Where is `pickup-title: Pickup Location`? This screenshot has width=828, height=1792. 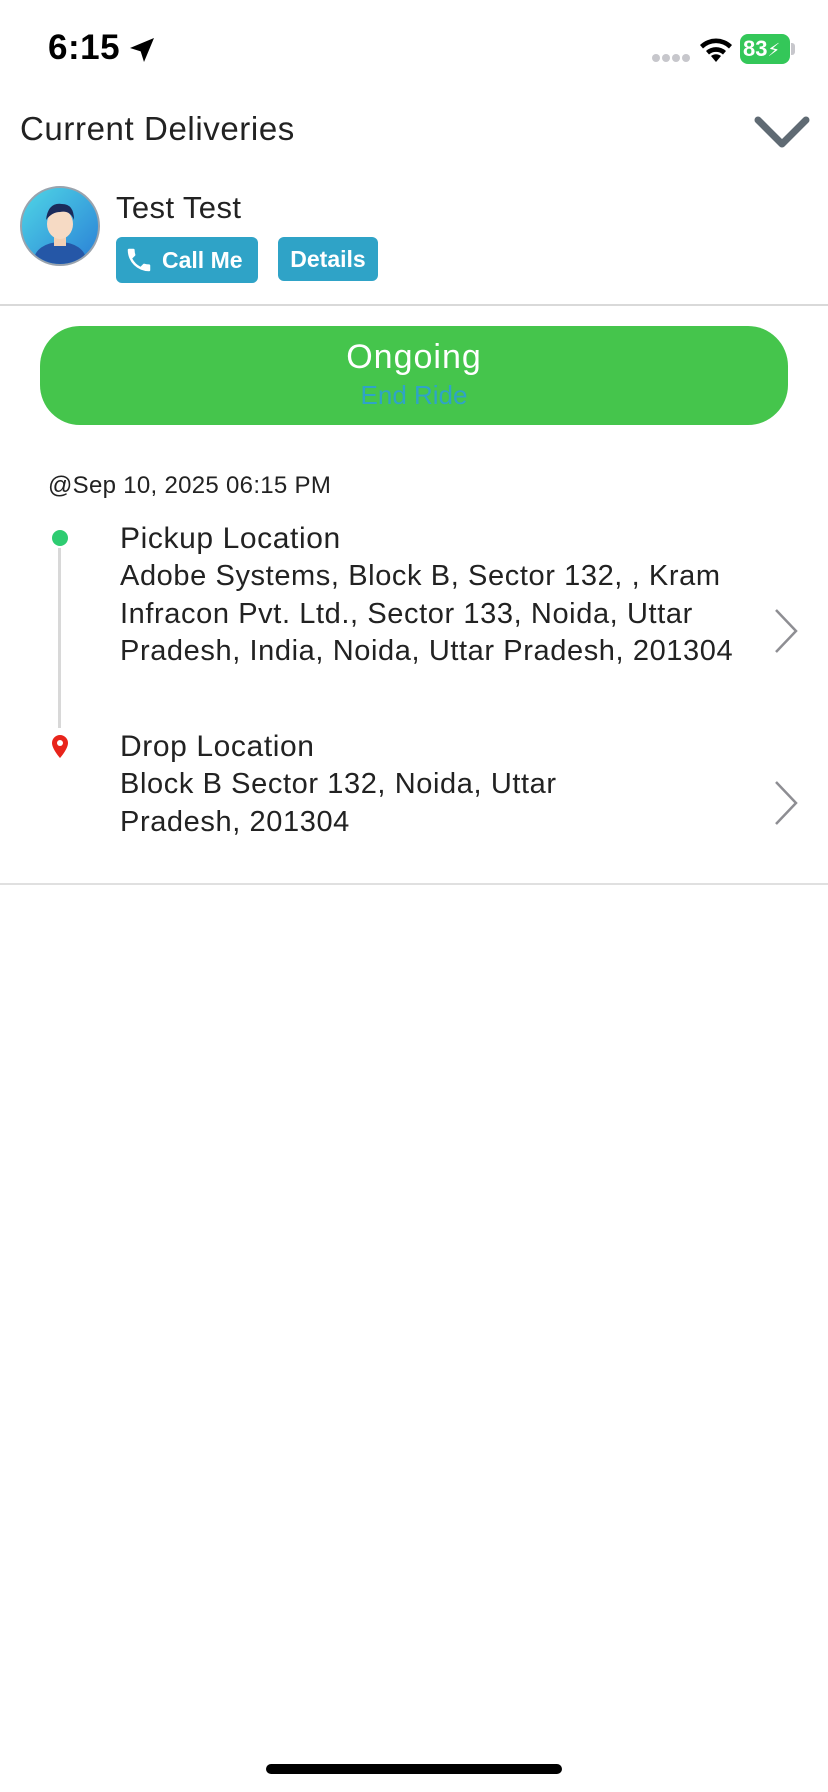
pickup-title: Pickup Location is located at coordinates (230, 538).